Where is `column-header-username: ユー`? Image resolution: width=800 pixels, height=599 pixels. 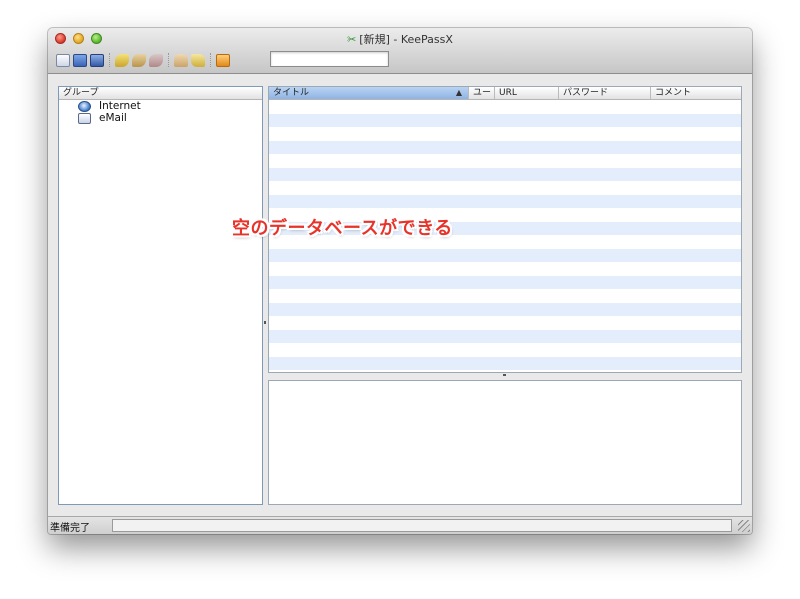 column-header-username: ユー is located at coordinates (482, 93).